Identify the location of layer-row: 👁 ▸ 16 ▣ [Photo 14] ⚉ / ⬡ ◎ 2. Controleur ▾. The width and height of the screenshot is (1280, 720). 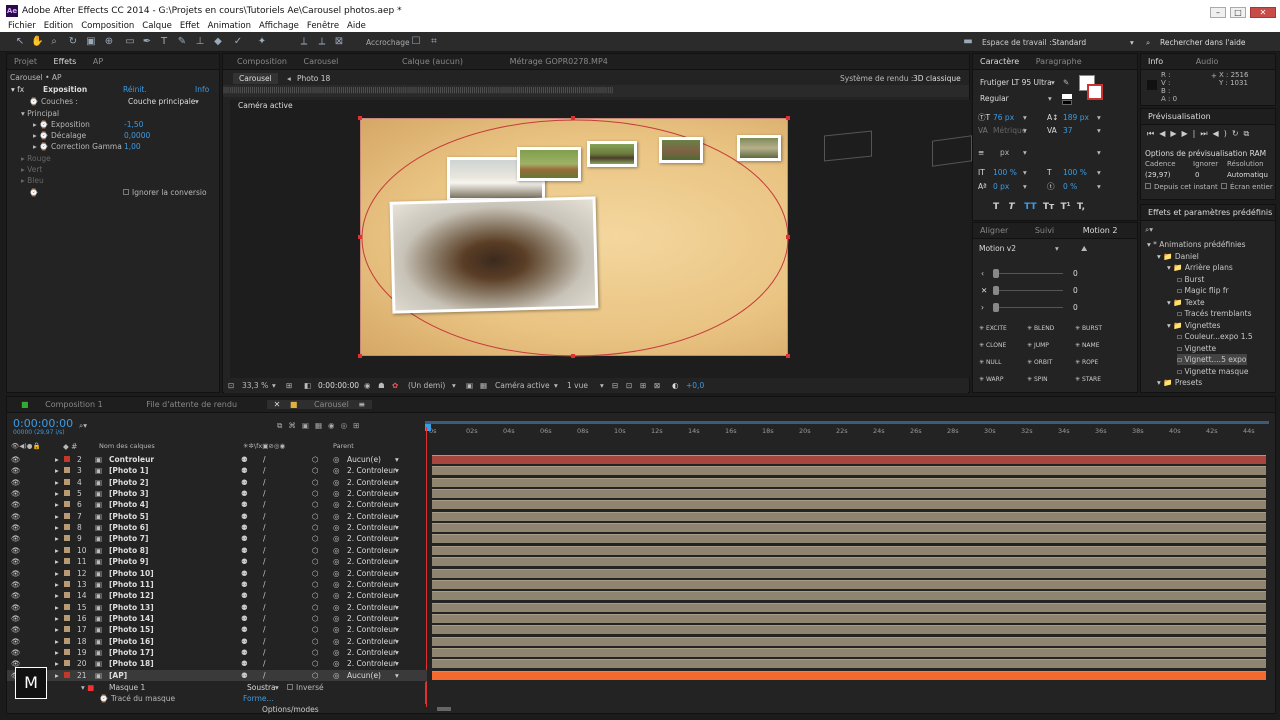
(217, 618).